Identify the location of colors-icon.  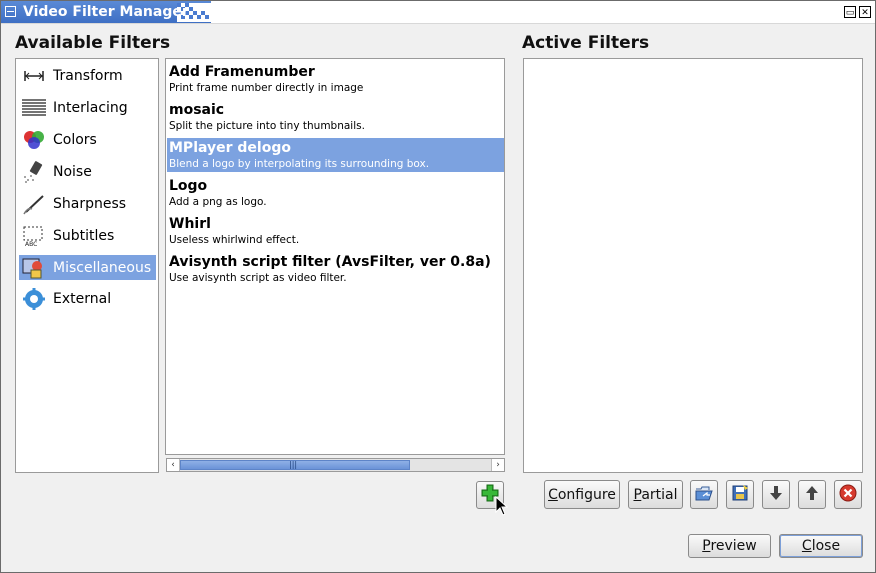
(34, 140).